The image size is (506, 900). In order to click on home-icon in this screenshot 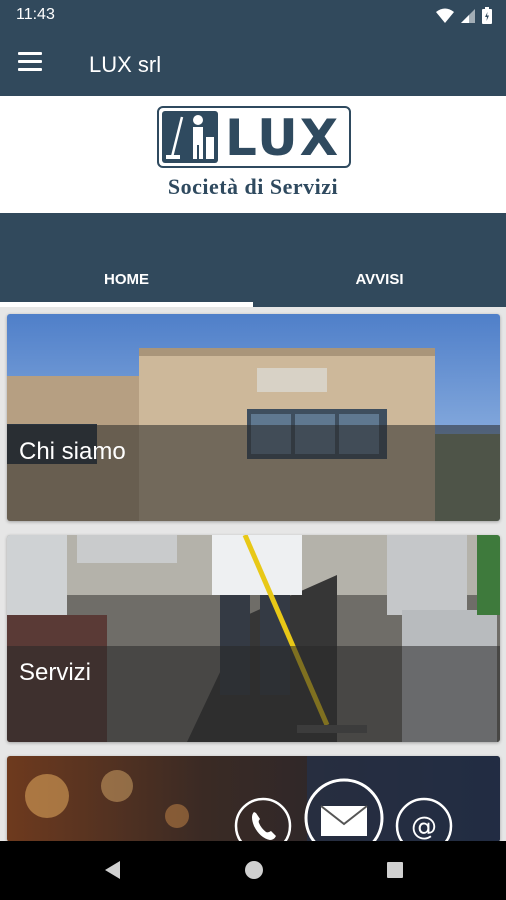, I will do `click(254, 870)`.